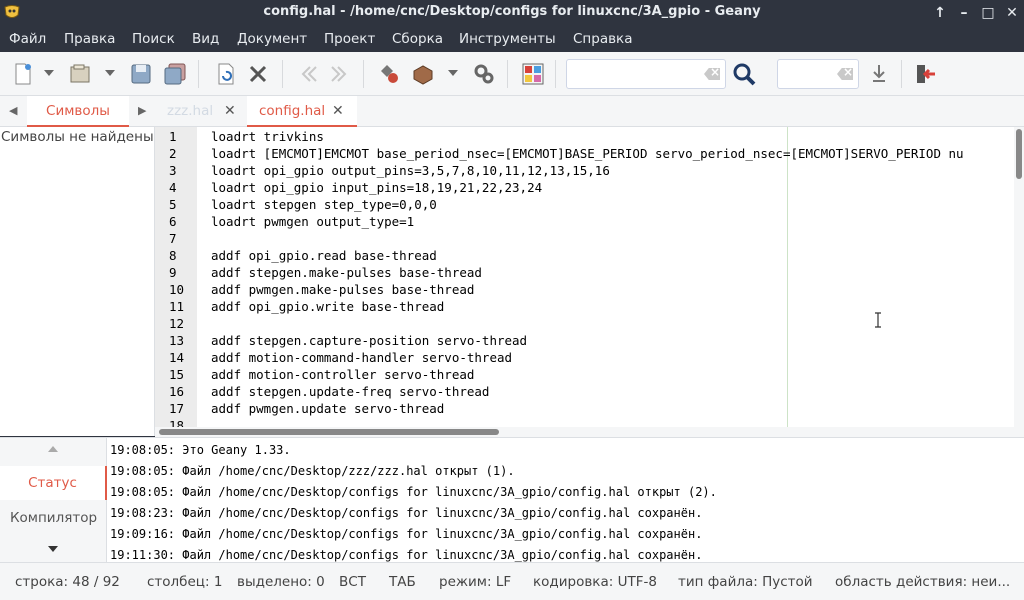 The width and height of the screenshot is (1024, 600). What do you see at coordinates (745, 582) in the screenshot?
I see `status-filetype: тип файла: Пустой` at bounding box center [745, 582].